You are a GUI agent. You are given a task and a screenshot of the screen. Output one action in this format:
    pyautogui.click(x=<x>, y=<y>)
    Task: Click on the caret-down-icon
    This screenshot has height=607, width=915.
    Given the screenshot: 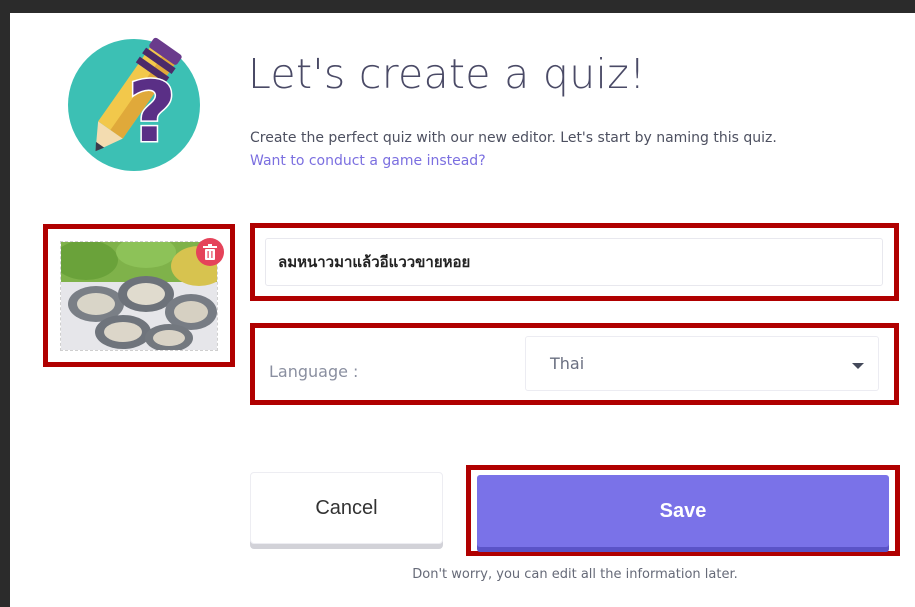 What is the action you would take?
    pyautogui.click(x=858, y=366)
    